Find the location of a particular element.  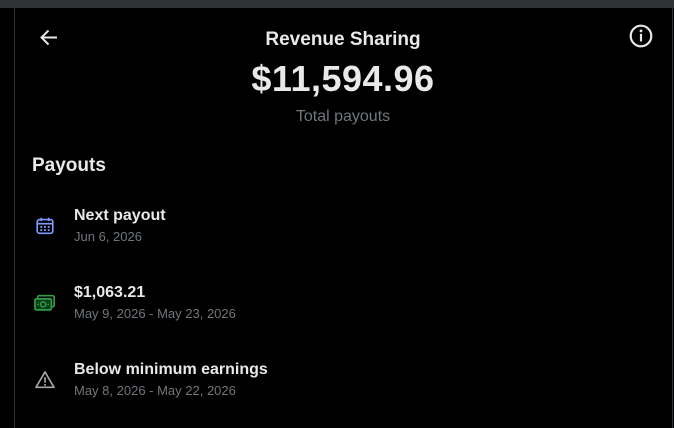

info-circle-icon is located at coordinates (641, 36).